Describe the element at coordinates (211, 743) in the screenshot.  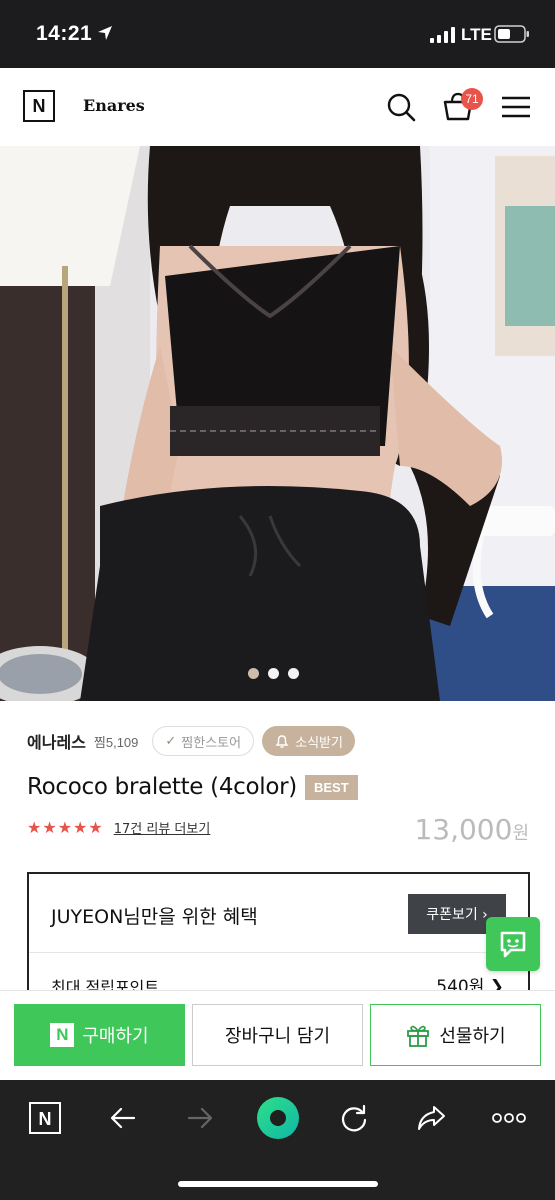
I see `fav-store-label: 찜한스토어` at that location.